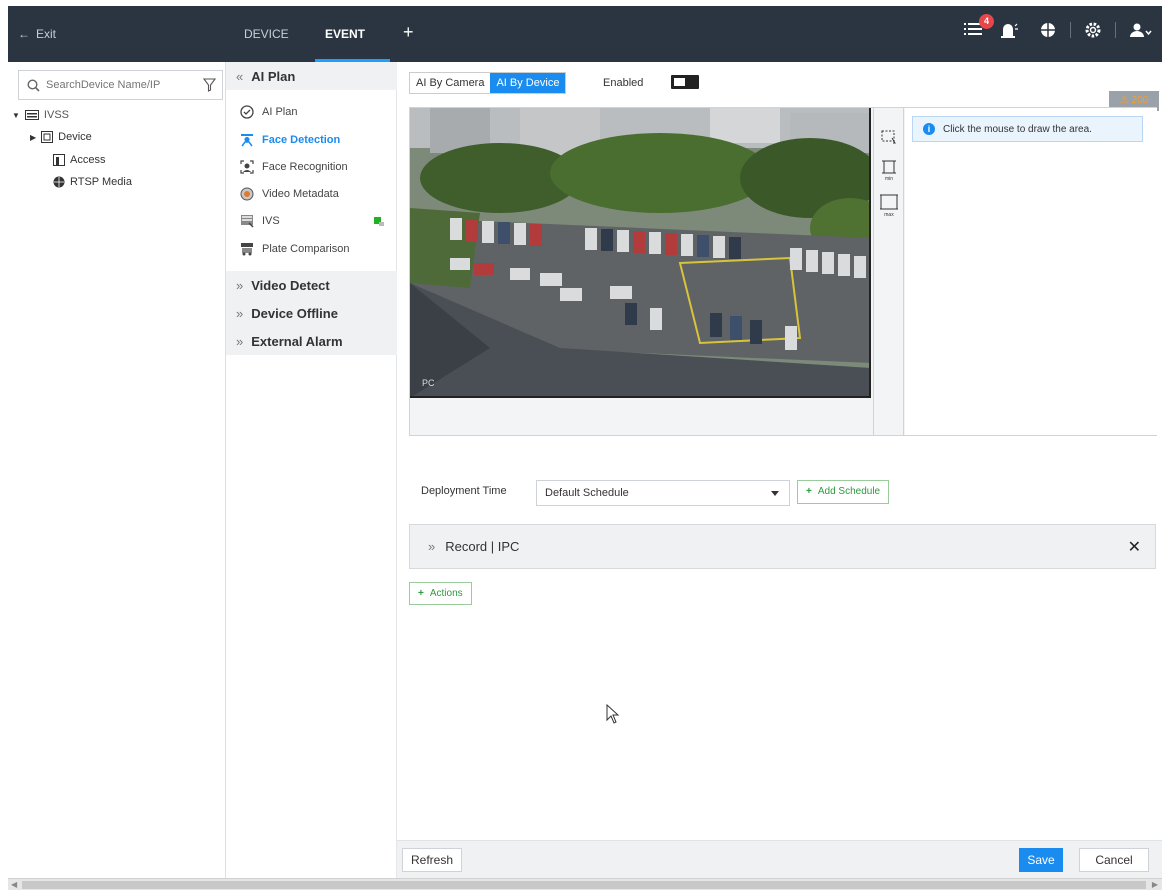 This screenshot has height=890, width=1162. I want to click on tree-item-label: Access, so click(88, 160).